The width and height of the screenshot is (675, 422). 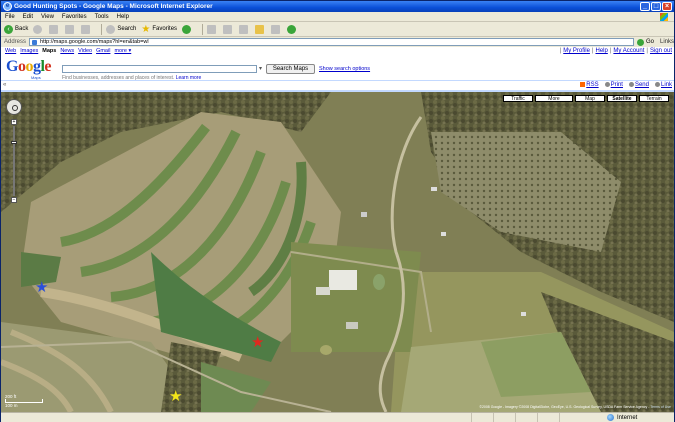 What do you see at coordinates (638, 85) in the screenshot?
I see `send-link: Send` at bounding box center [638, 85].